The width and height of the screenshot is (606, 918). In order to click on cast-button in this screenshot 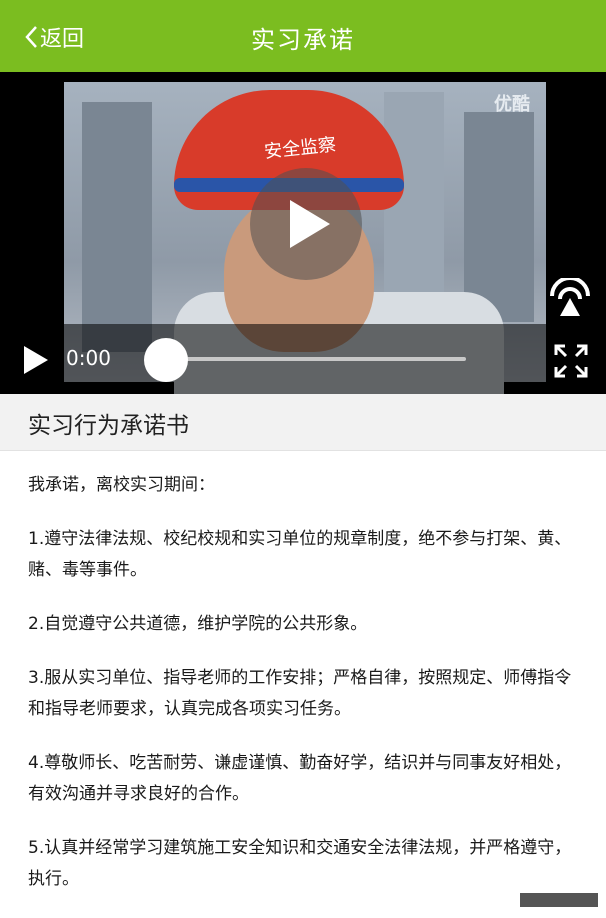, I will do `click(570, 299)`.